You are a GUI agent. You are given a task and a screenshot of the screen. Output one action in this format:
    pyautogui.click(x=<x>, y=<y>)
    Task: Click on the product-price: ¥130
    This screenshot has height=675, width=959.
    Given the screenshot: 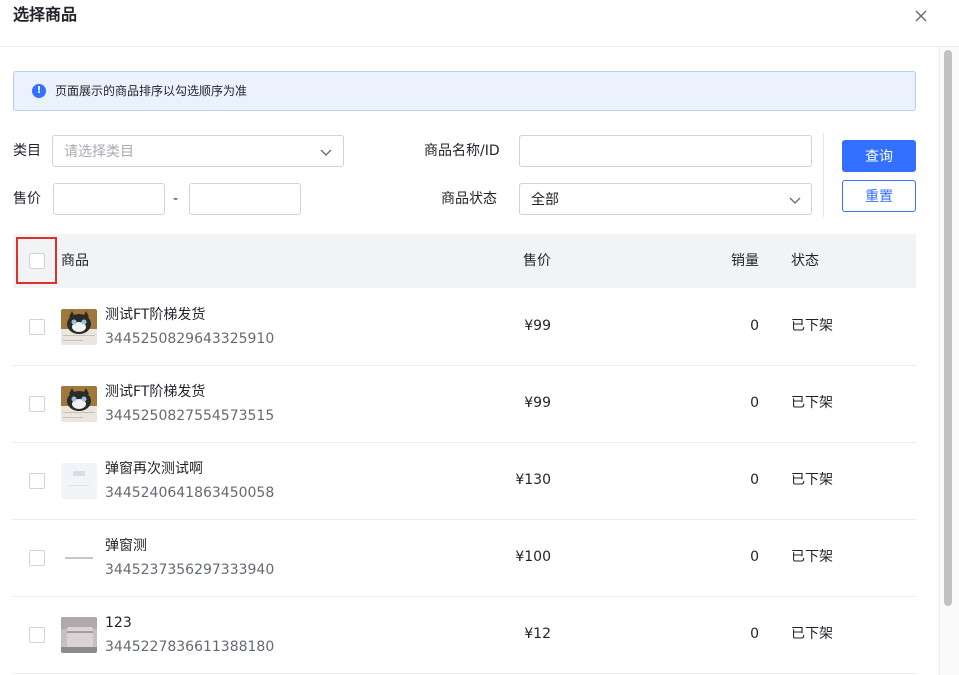 What is the action you would take?
    pyautogui.click(x=533, y=480)
    